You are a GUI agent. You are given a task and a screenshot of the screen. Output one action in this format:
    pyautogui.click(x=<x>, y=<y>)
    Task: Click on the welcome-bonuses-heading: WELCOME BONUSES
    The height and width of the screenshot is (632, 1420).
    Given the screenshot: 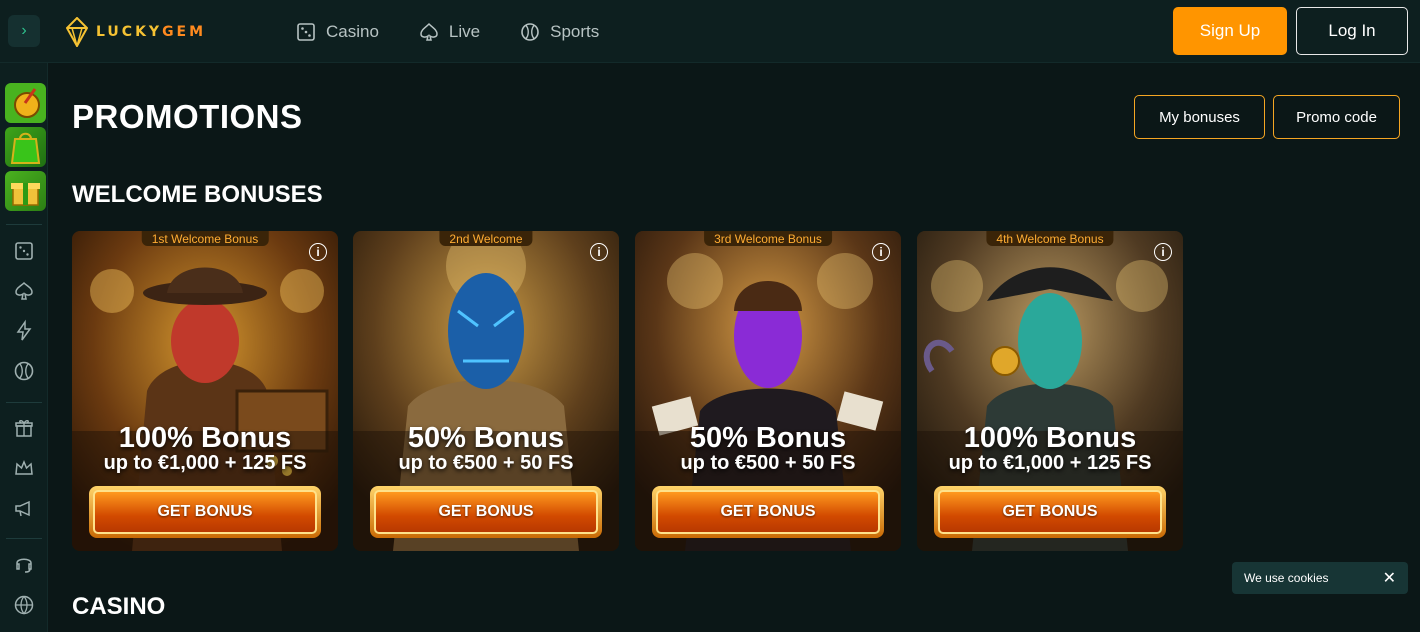 What is the action you would take?
    pyautogui.click(x=197, y=194)
    